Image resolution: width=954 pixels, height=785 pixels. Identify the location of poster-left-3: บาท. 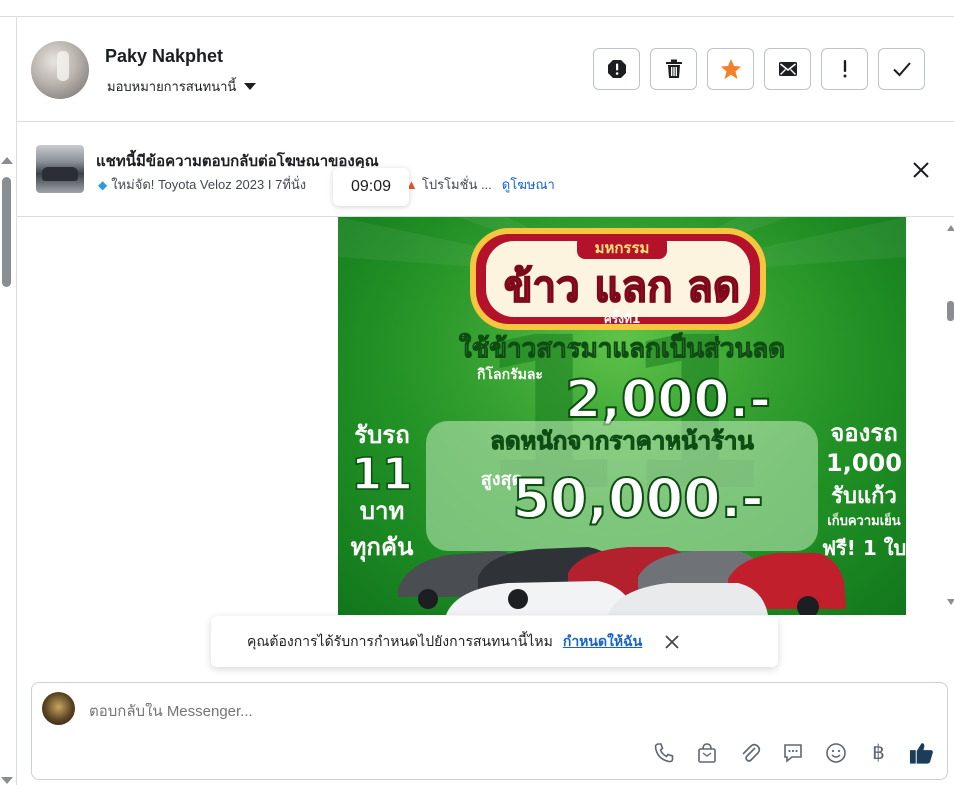
(382, 511).